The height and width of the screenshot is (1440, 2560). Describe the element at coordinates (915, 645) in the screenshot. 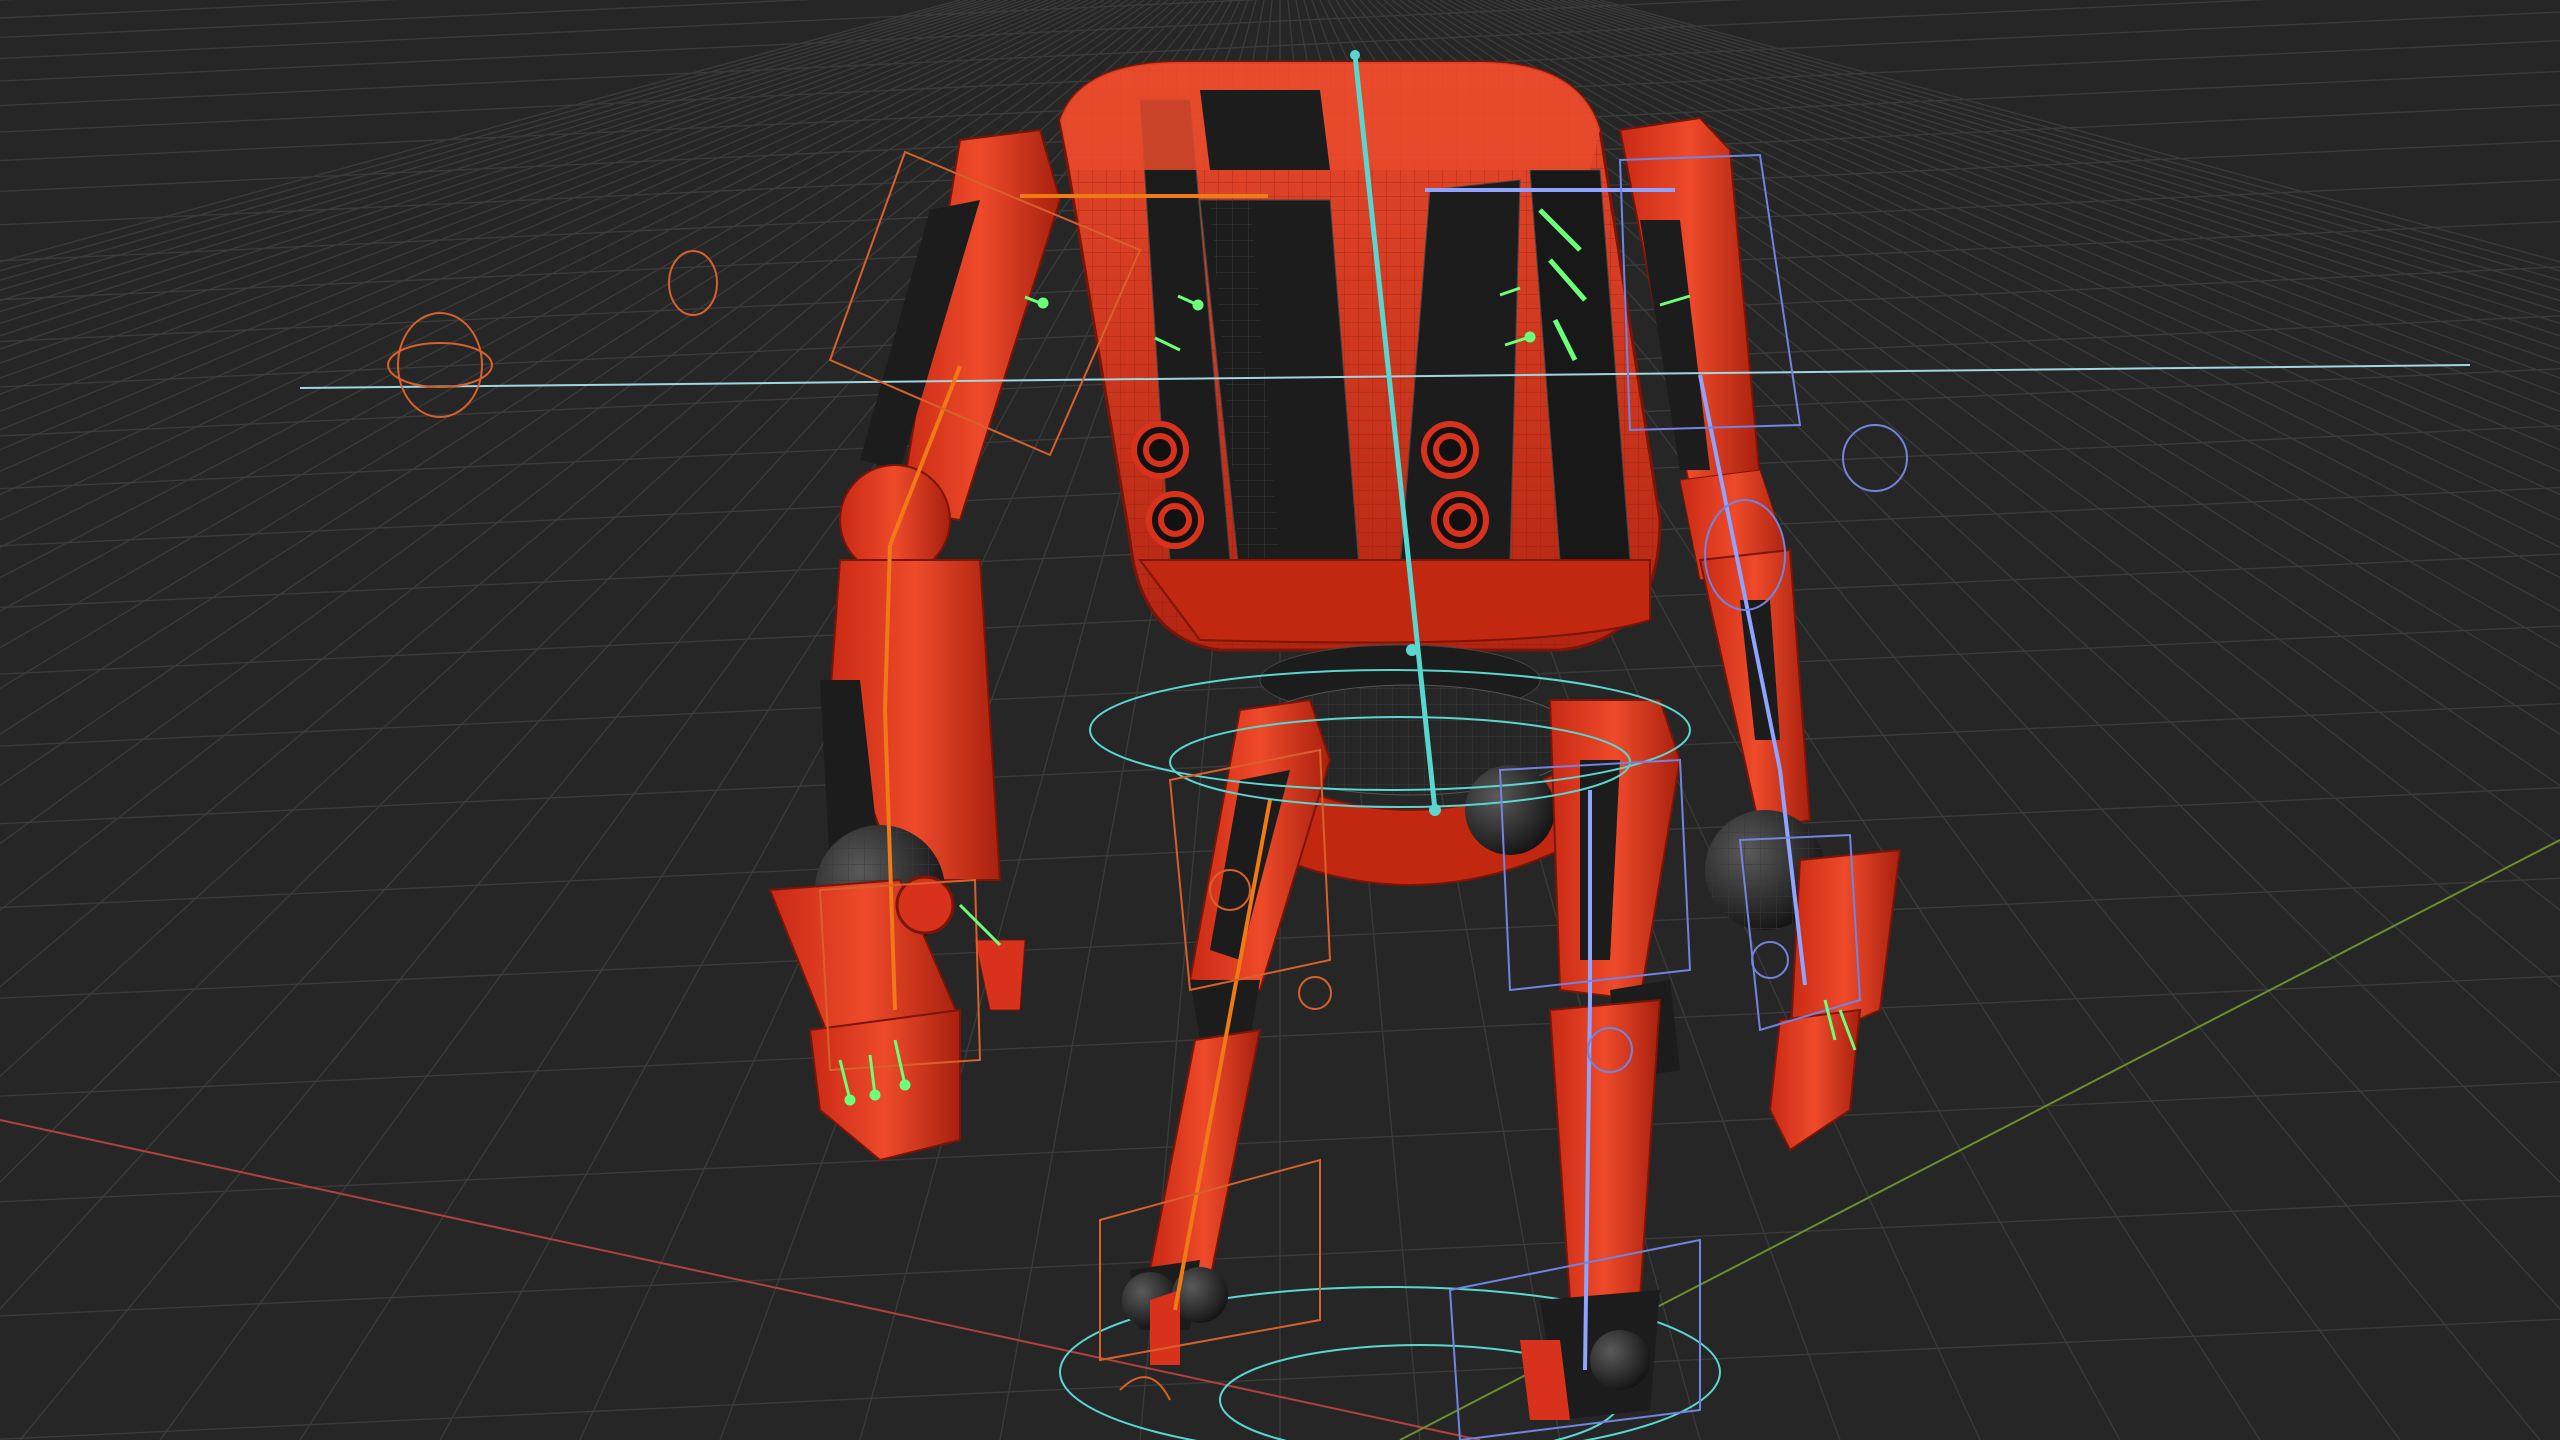

I see `robot-arm-left` at that location.